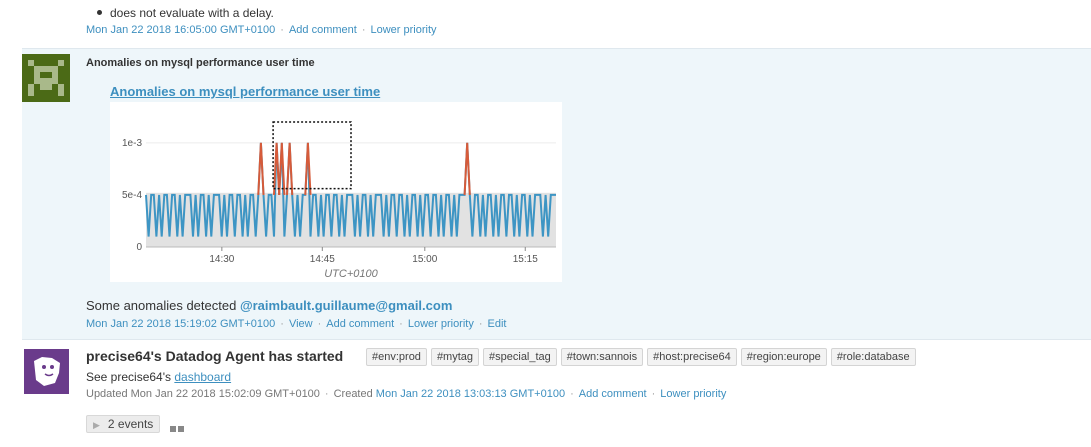  What do you see at coordinates (180, 324) in the screenshot?
I see `event-timestamp: Mon Jan 22 2018 15:19:02 GMT+0100` at bounding box center [180, 324].